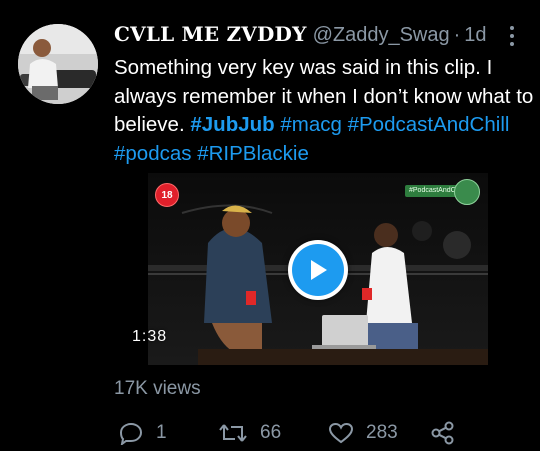 This screenshot has height=451, width=540. I want to click on play-icon, so click(318, 270).